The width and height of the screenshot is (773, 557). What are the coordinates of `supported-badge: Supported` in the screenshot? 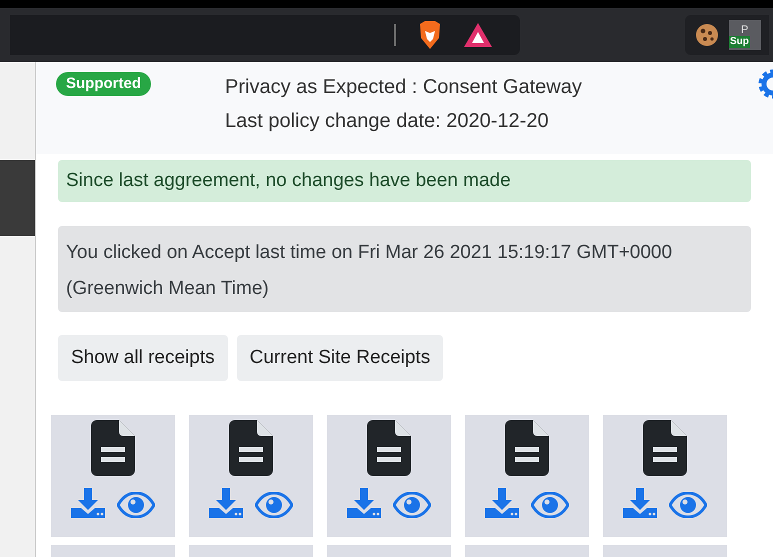 It's located at (103, 84).